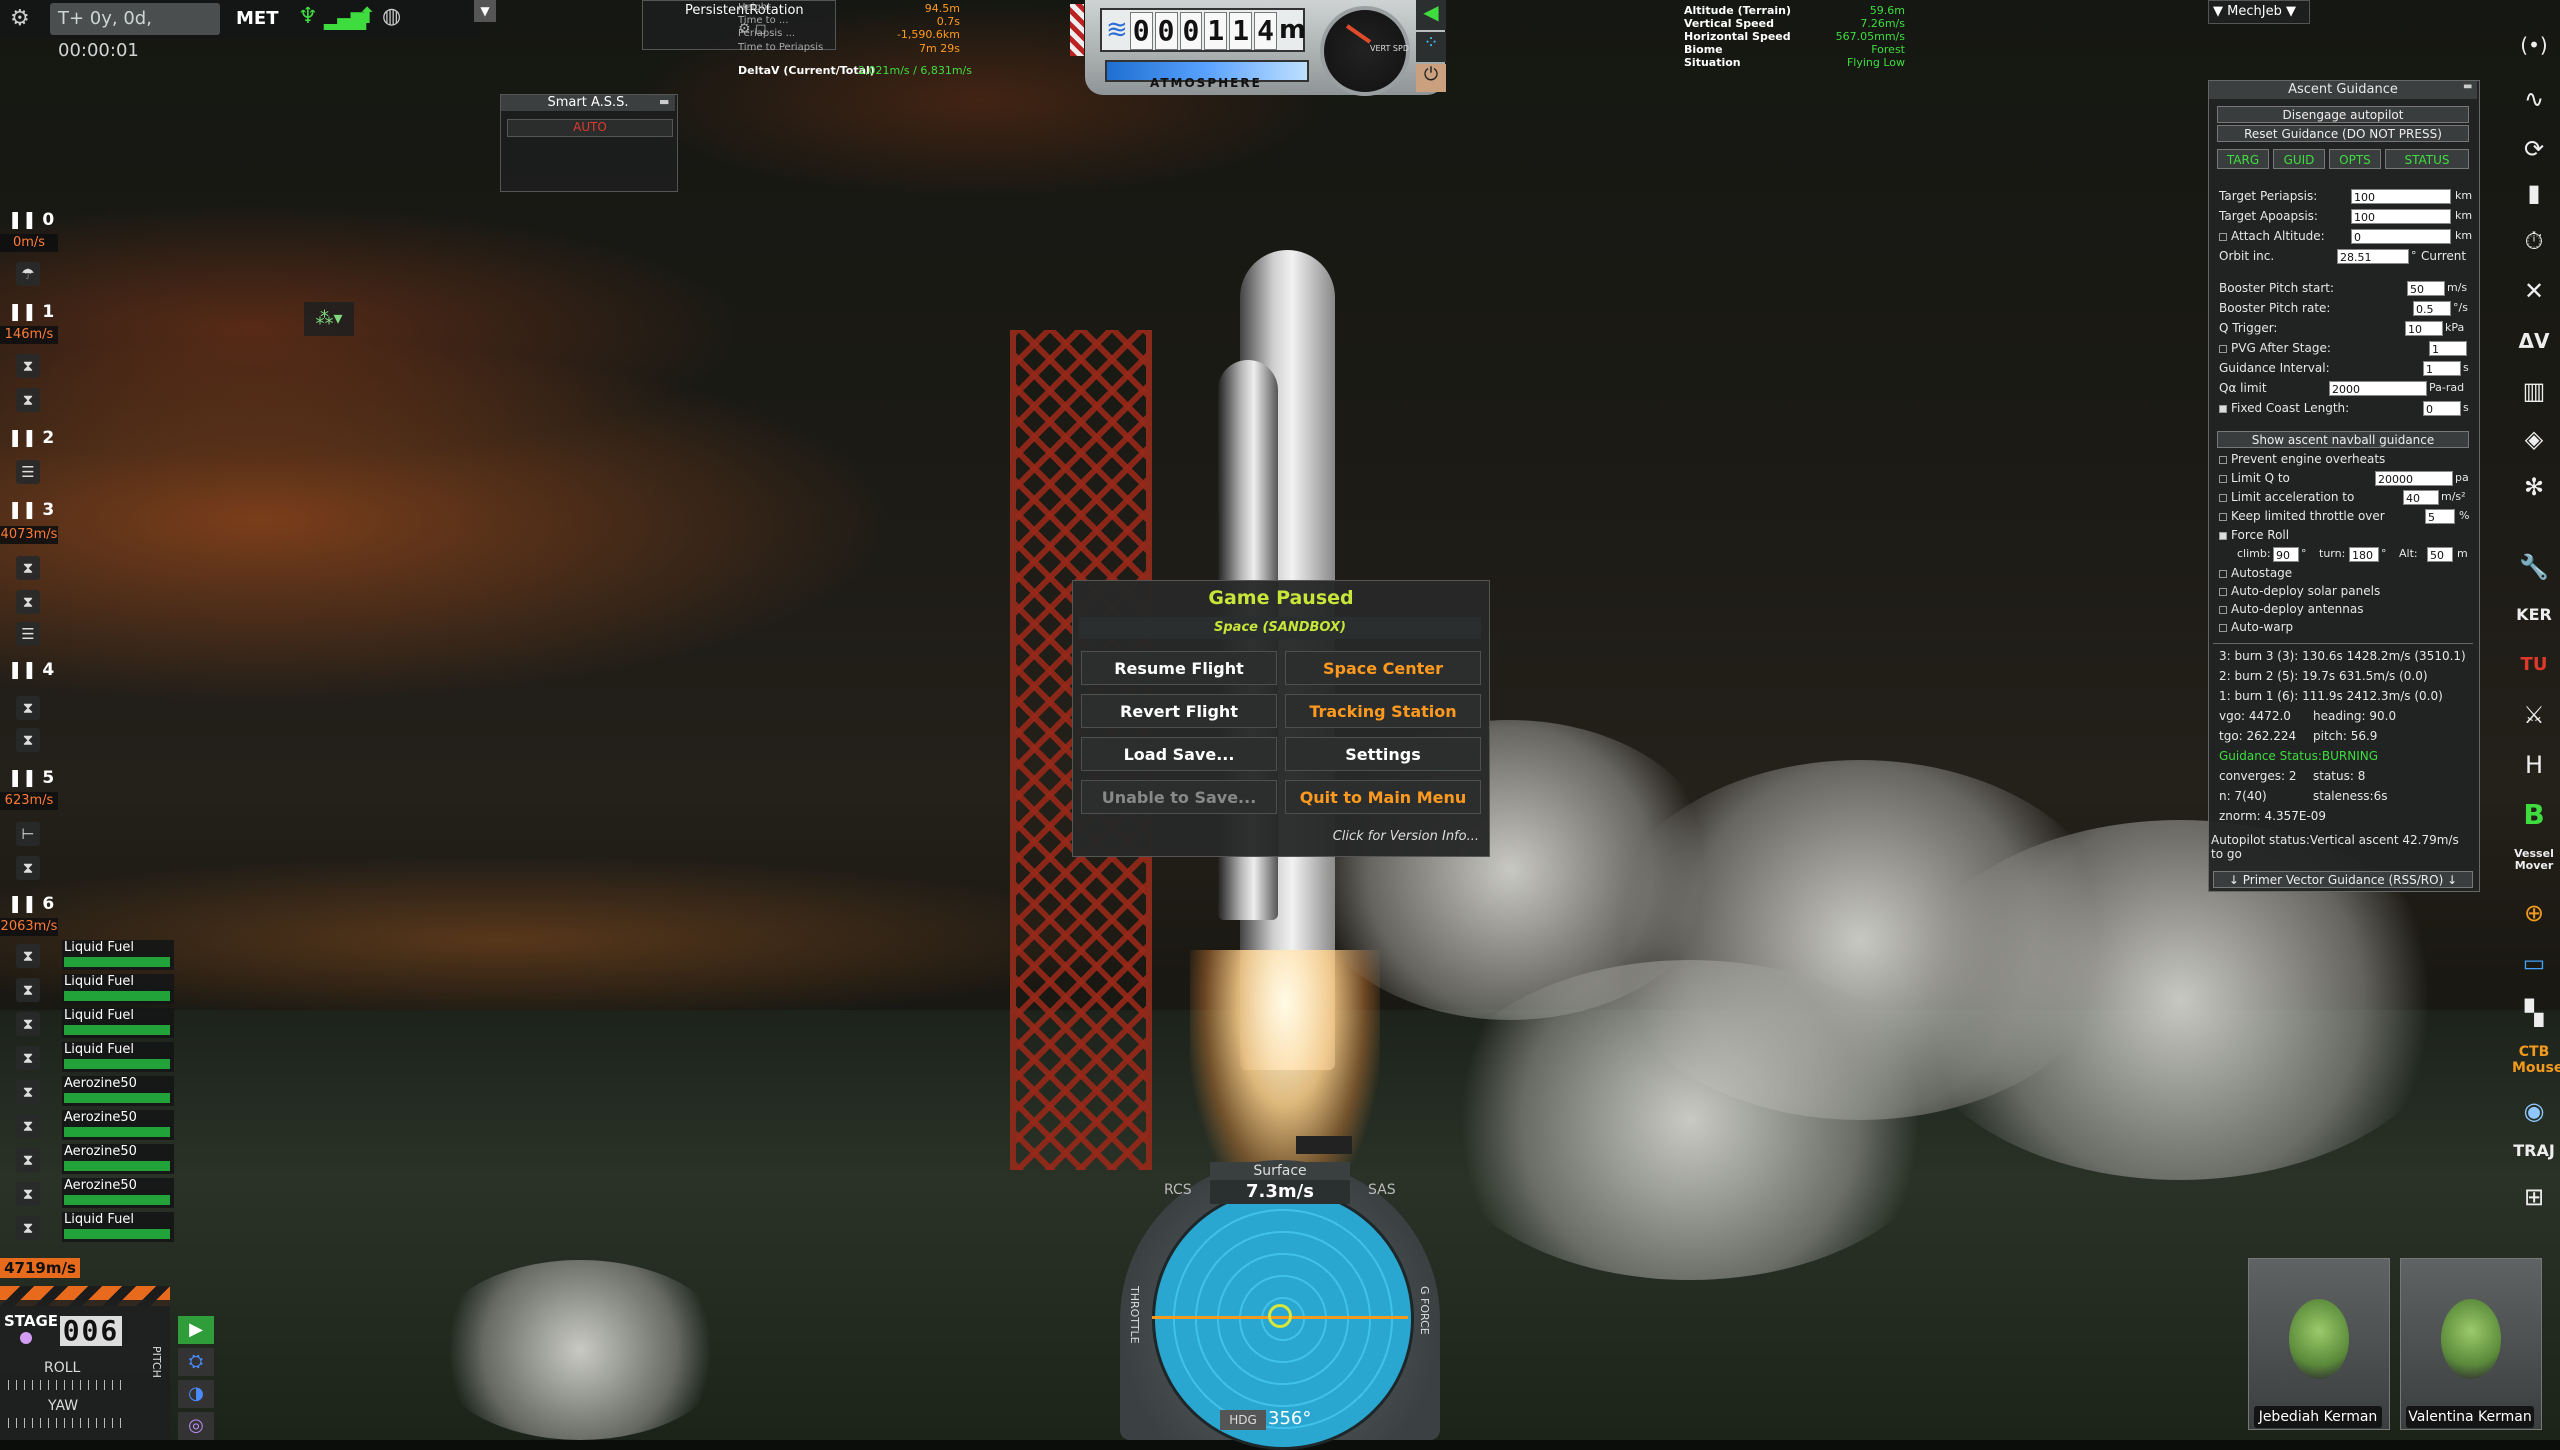 The image size is (2560, 1450). I want to click on close-icon: ▬, so click(664, 101).